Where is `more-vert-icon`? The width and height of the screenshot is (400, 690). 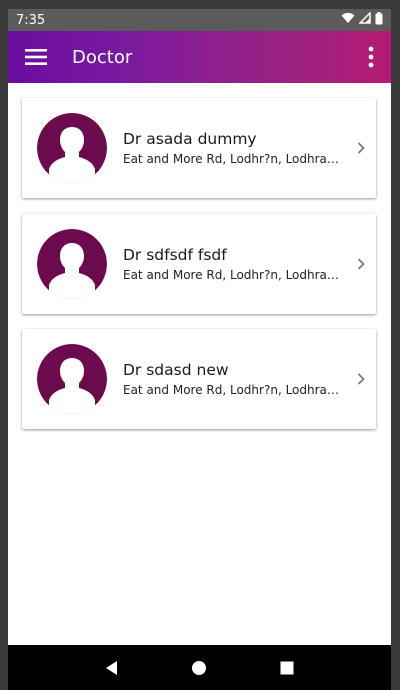 more-vert-icon is located at coordinates (371, 57).